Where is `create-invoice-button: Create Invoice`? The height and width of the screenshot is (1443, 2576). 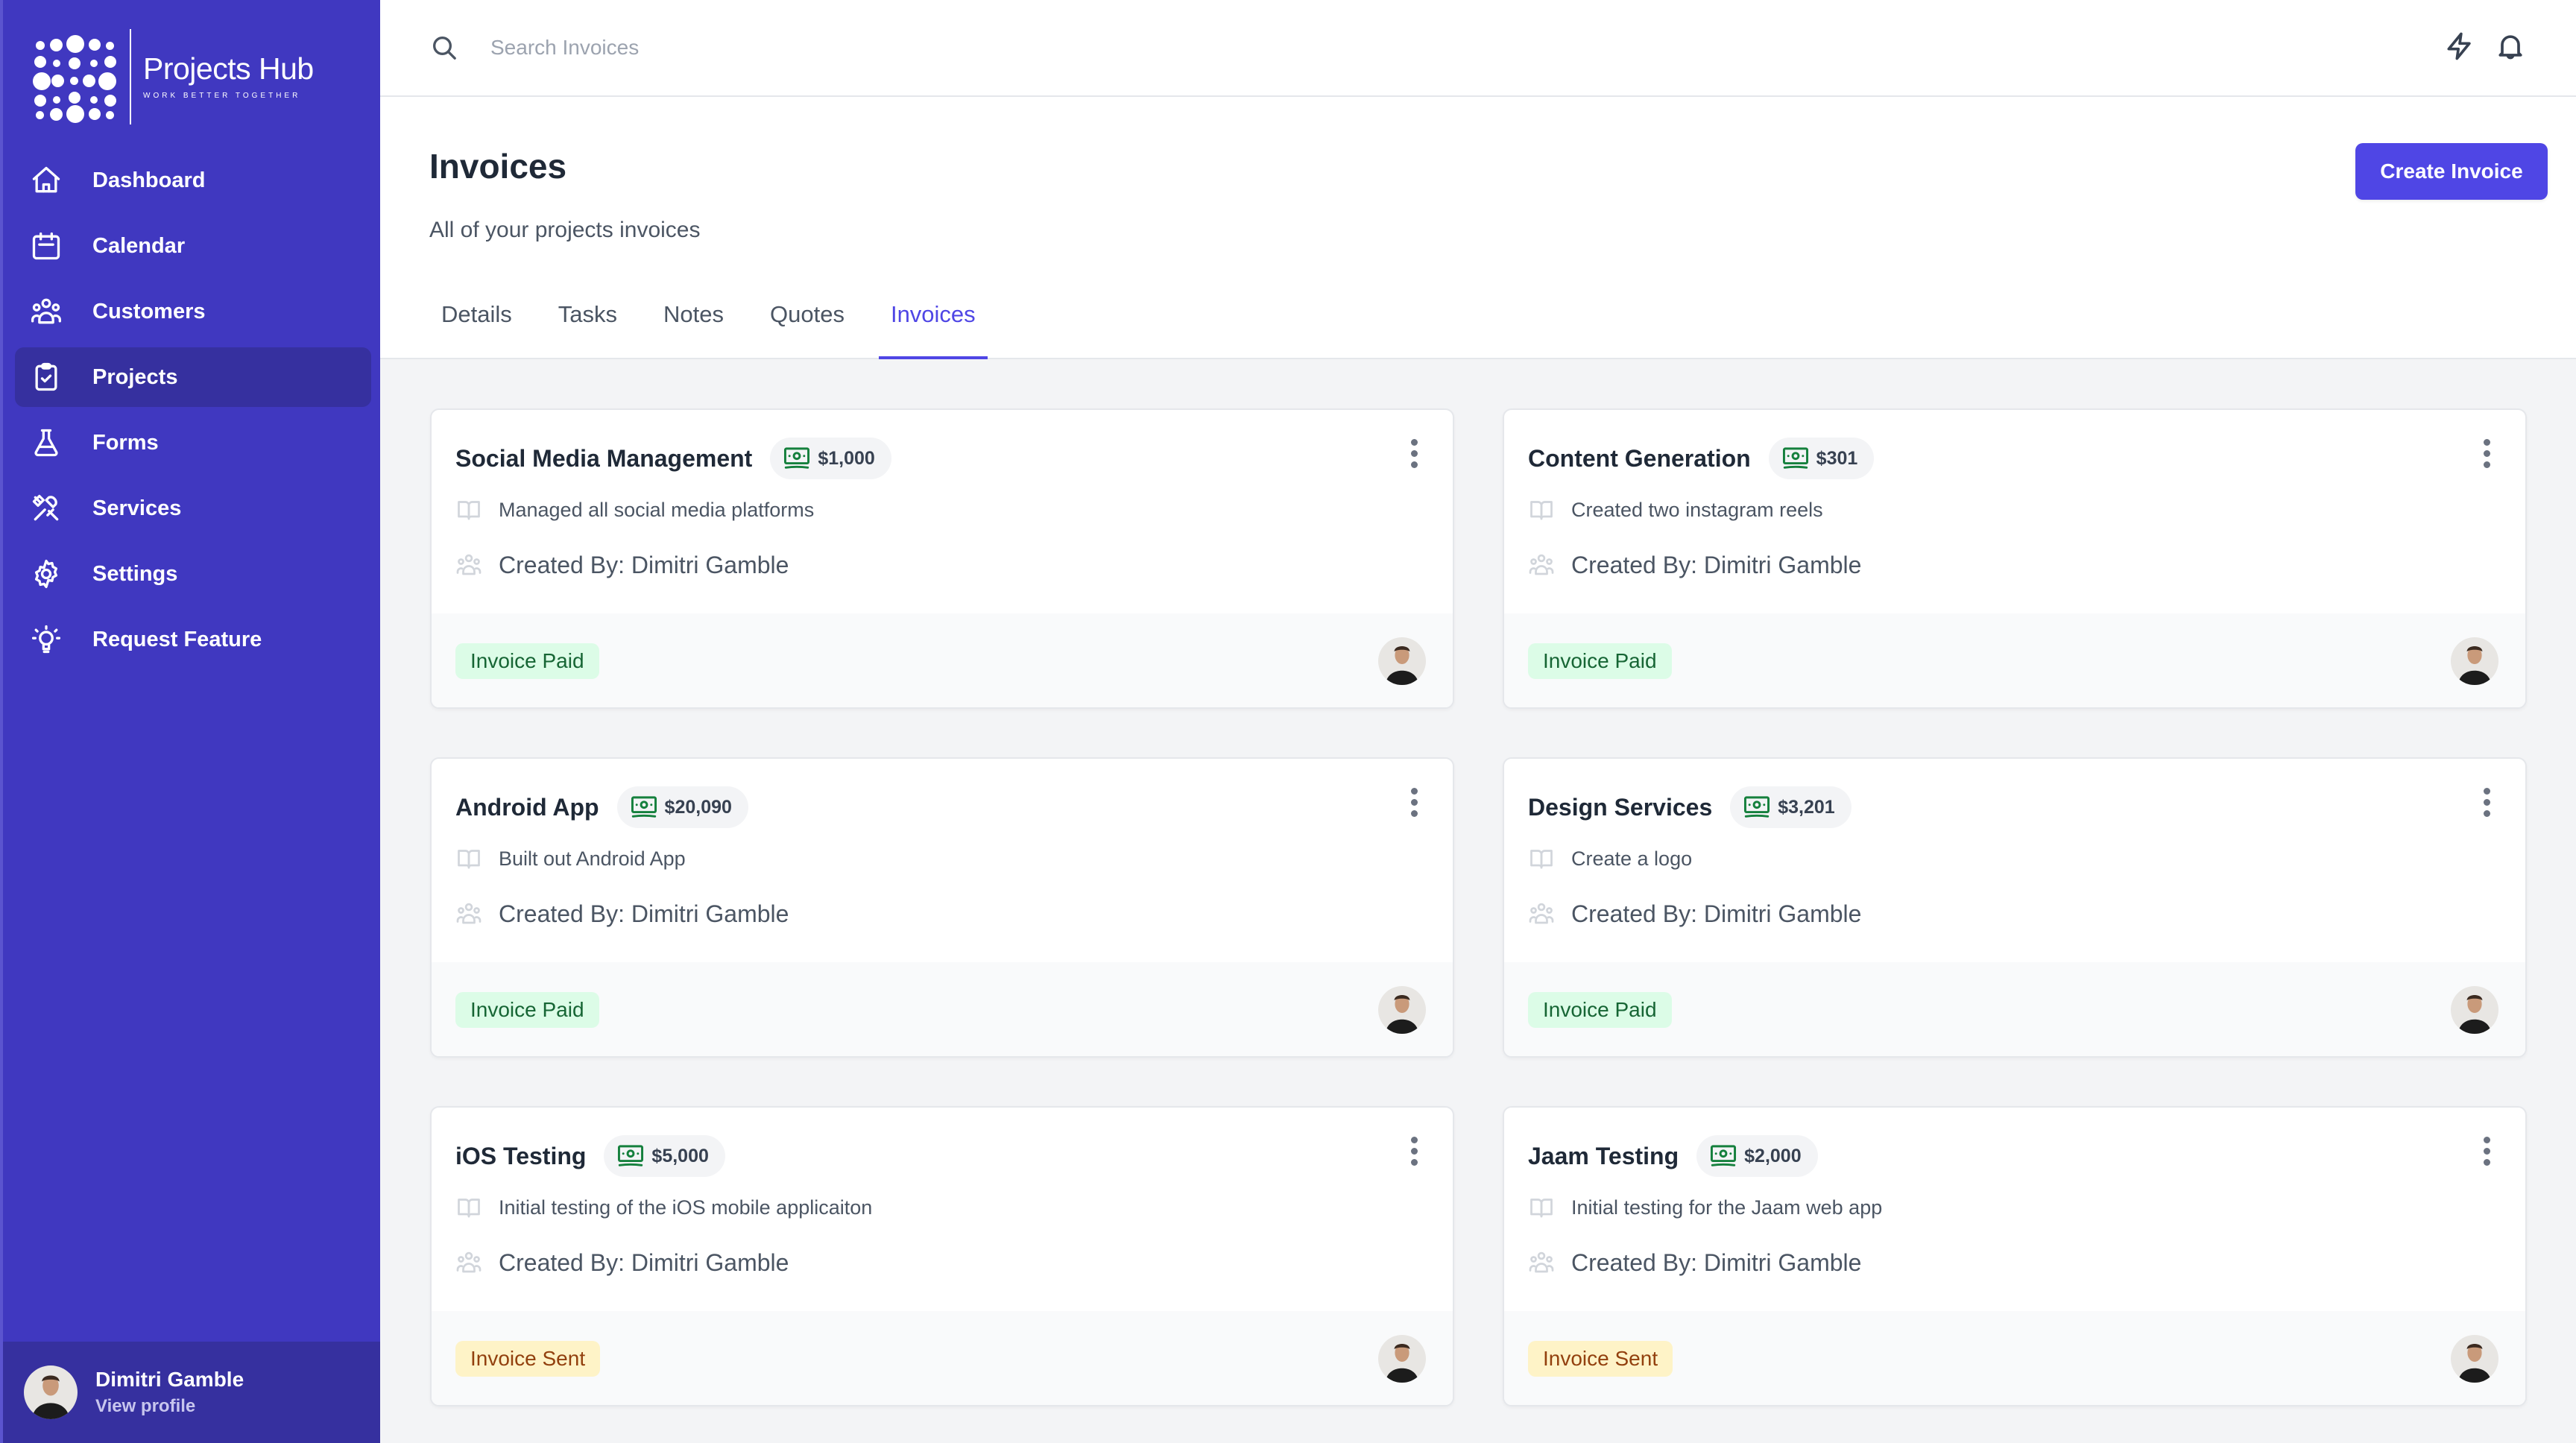
create-invoice-button: Create Invoice is located at coordinates (2452, 171).